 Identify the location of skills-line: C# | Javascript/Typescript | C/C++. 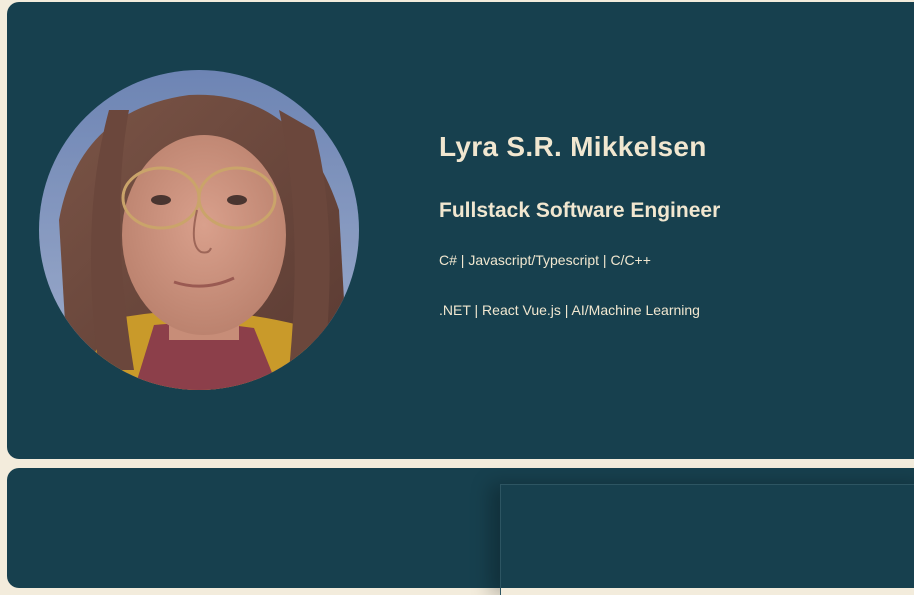
(545, 260).